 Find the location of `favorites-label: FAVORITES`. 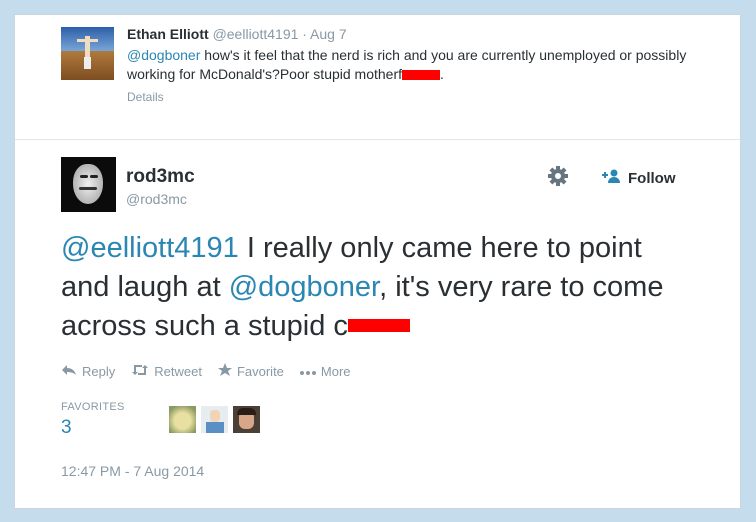

favorites-label: FAVORITES is located at coordinates (93, 407).